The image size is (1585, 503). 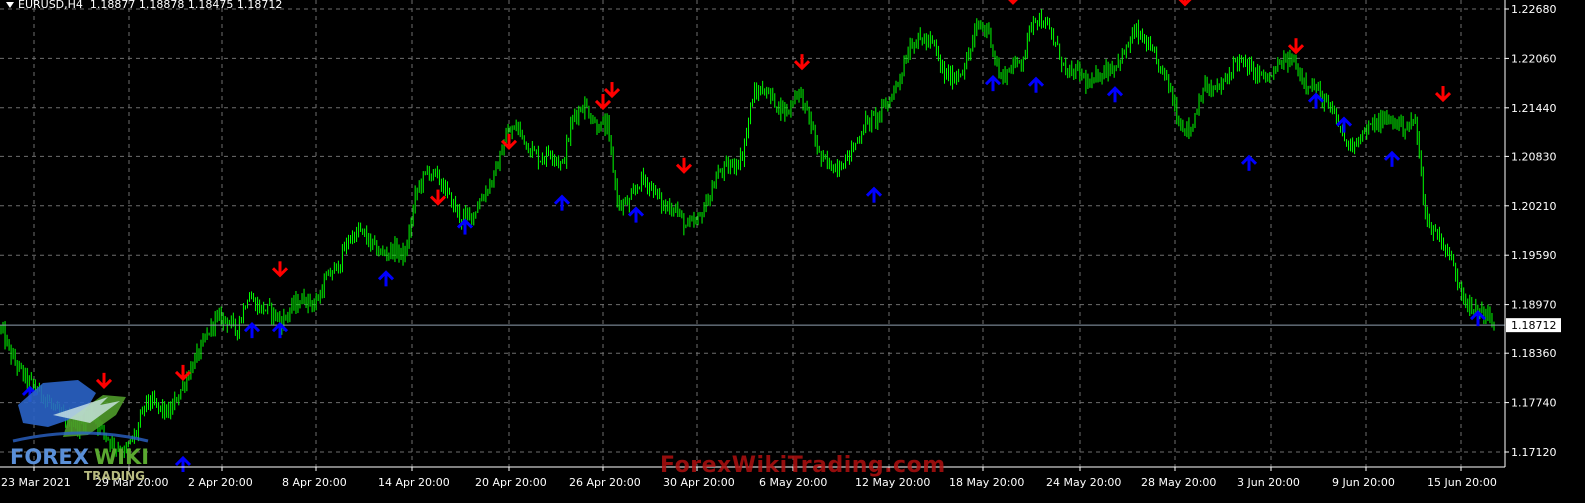 I want to click on forex-wiki-logo-icon: FOREX WIKI TRADING, so click(x=83, y=432).